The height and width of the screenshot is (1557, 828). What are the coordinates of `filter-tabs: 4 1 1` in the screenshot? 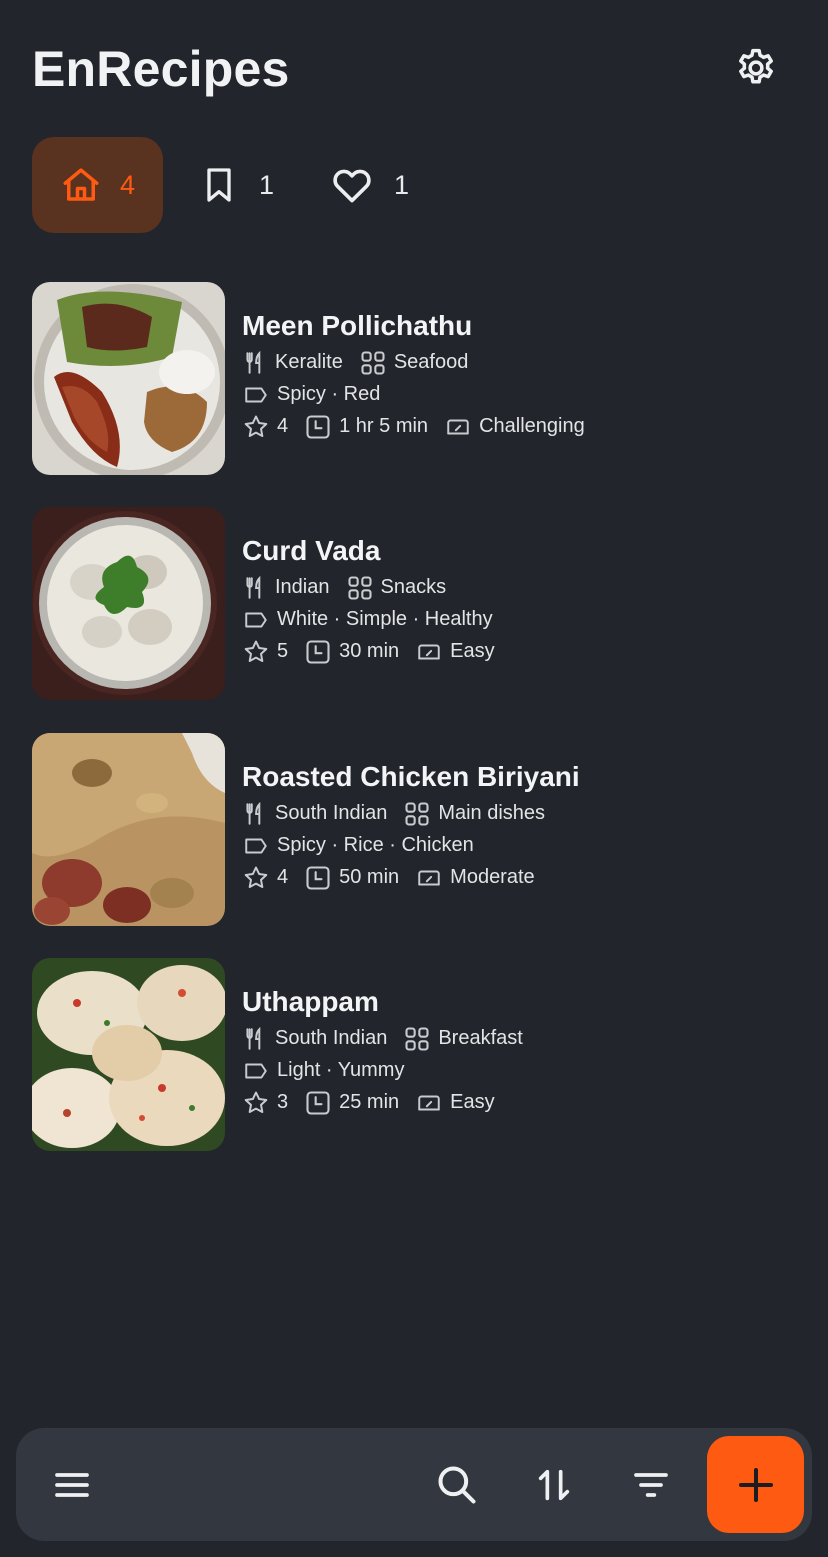 It's located at (220, 185).